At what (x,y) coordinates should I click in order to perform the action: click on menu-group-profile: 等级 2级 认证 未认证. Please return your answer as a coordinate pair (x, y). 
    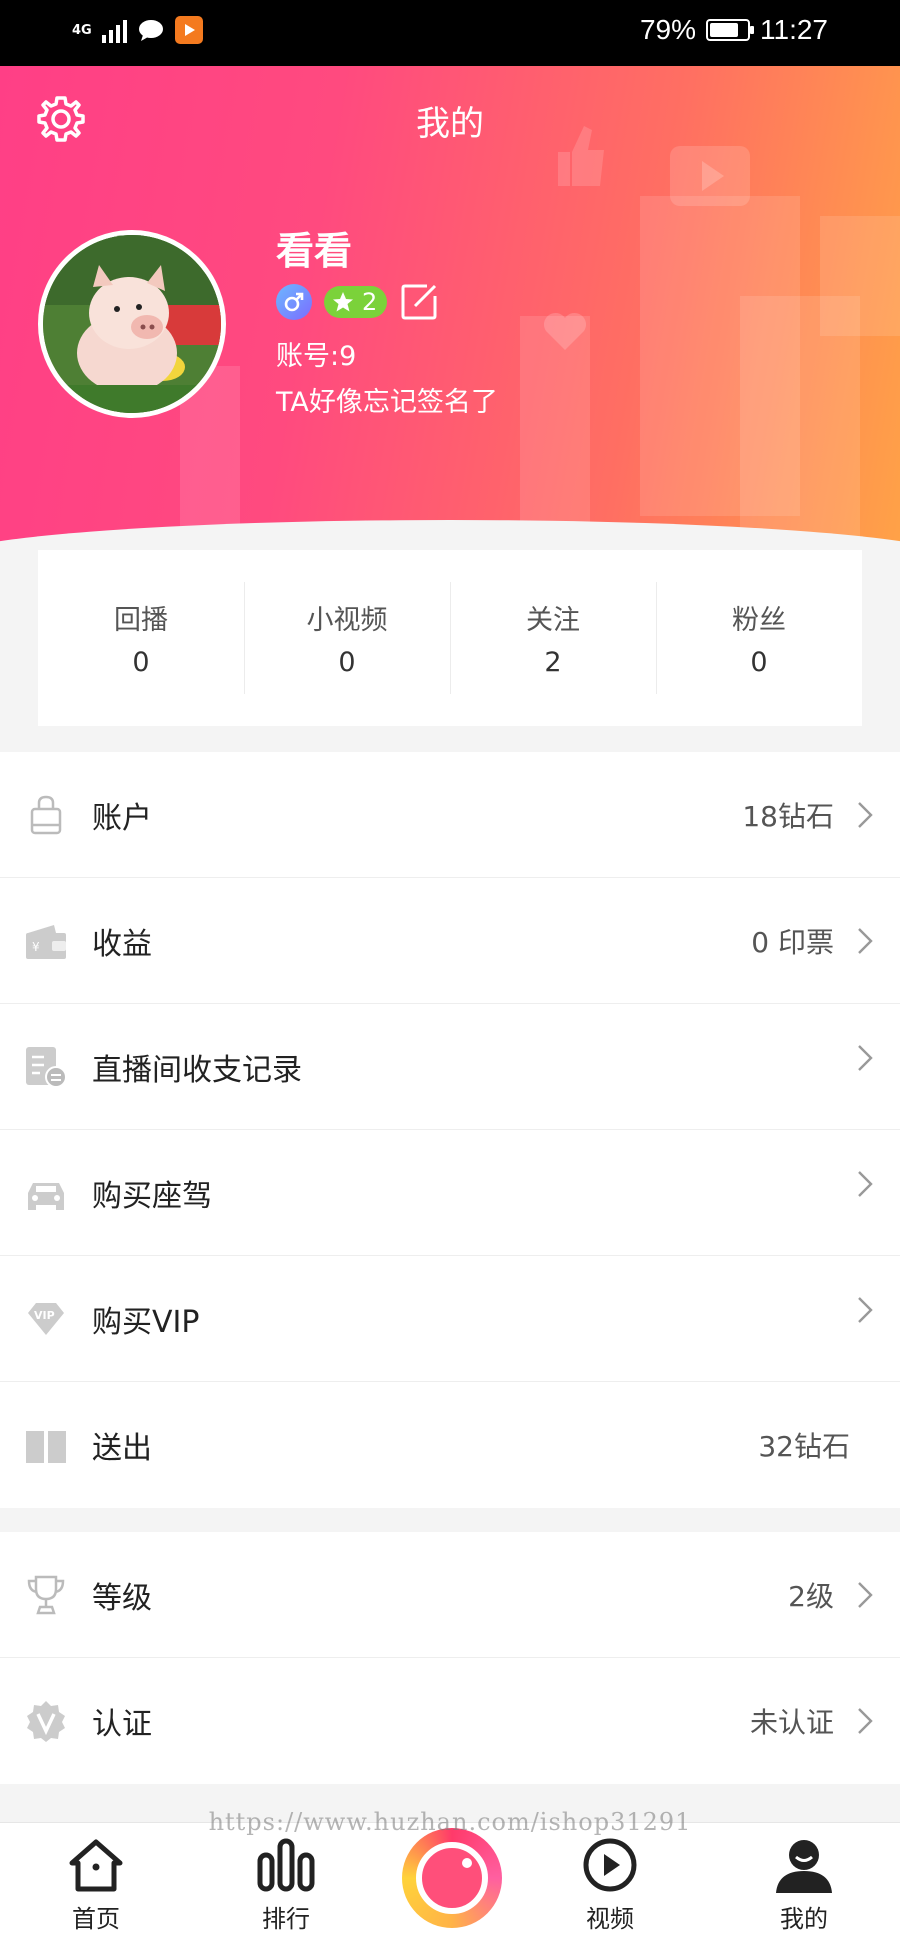
    Looking at the image, I should click on (450, 1658).